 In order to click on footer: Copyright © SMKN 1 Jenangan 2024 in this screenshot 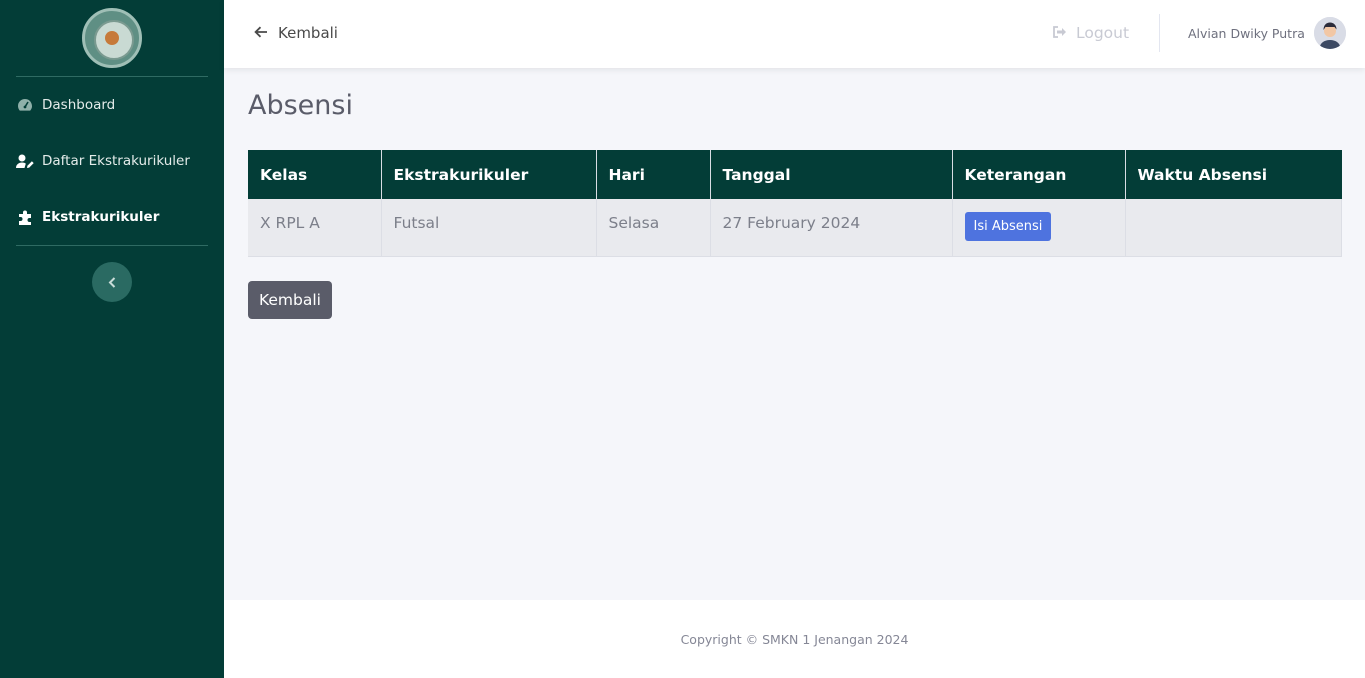, I will do `click(794, 639)`.